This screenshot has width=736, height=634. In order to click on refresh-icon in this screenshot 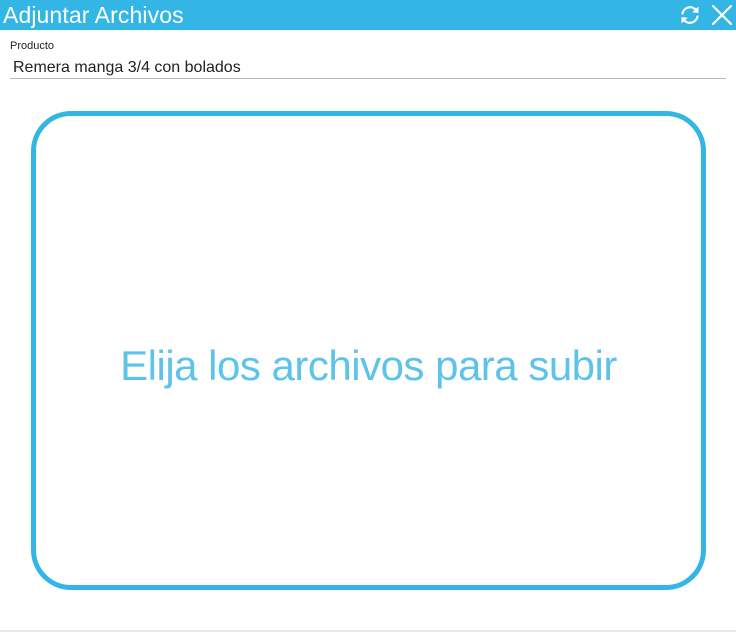, I will do `click(690, 15)`.